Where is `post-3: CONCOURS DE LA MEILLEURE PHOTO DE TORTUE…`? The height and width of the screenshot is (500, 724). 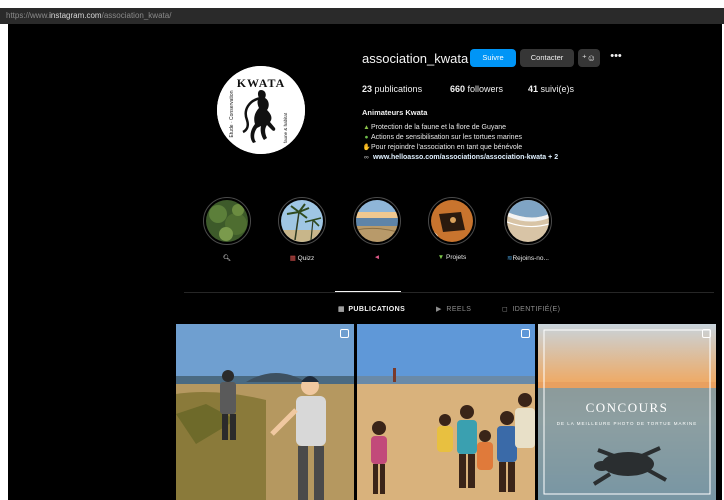 post-3: CONCOURS DE LA MEILLEURE PHOTO DE TORTUE… is located at coordinates (627, 412).